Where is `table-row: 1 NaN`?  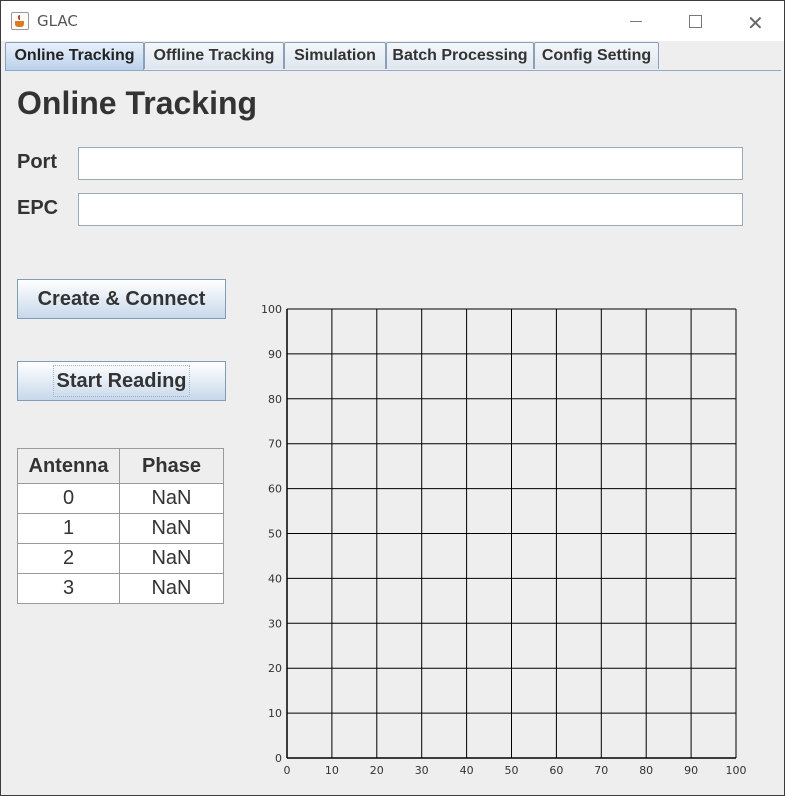 table-row: 1 NaN is located at coordinates (120, 528).